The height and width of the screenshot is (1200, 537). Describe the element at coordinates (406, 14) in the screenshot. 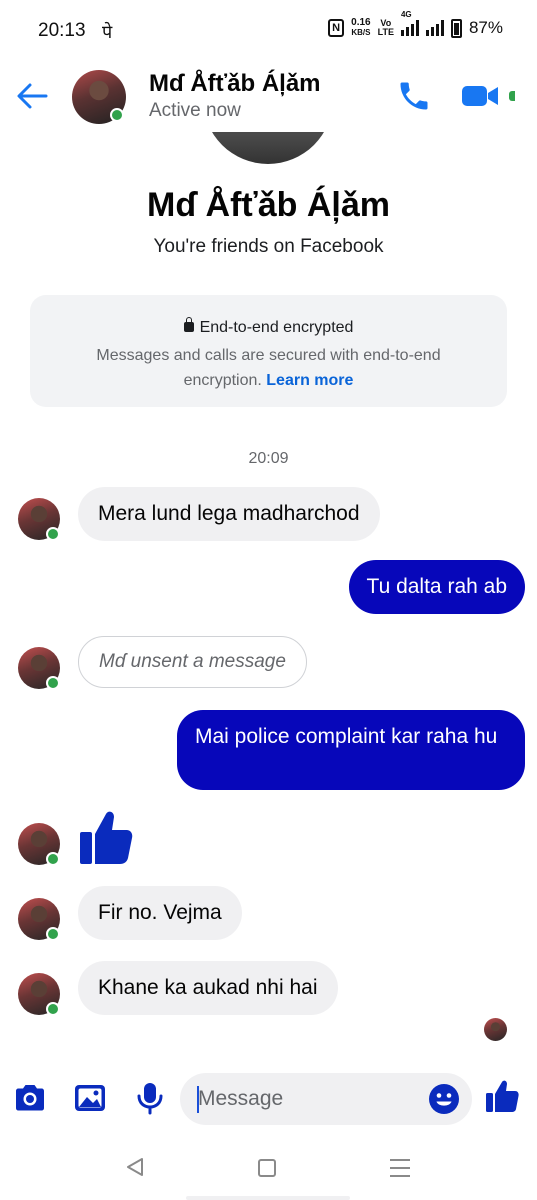

I see `network-type: 4G` at that location.